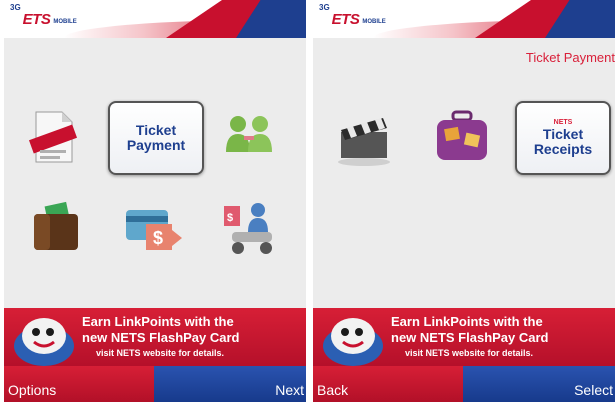 The width and height of the screenshot is (615, 402). Describe the element at coordinates (563, 149) in the screenshot. I see `tile-label-line2: Receipts` at that location.